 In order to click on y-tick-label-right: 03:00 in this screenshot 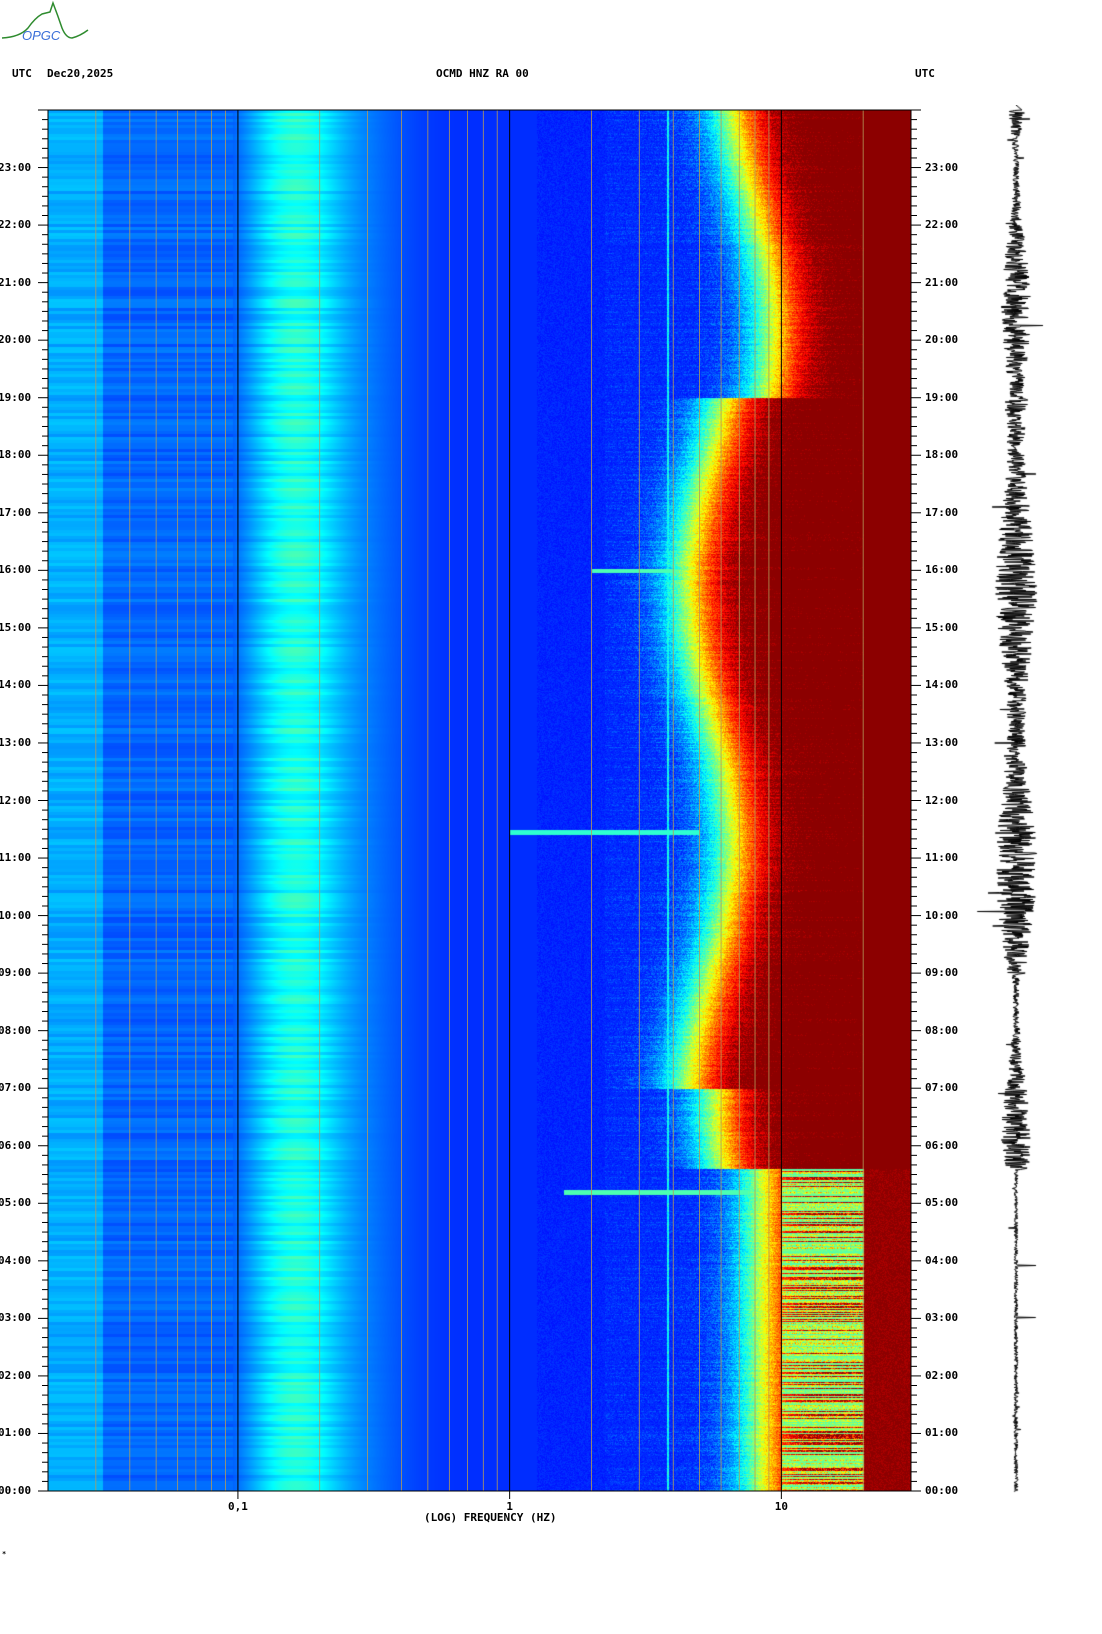, I will do `click(942, 1318)`.